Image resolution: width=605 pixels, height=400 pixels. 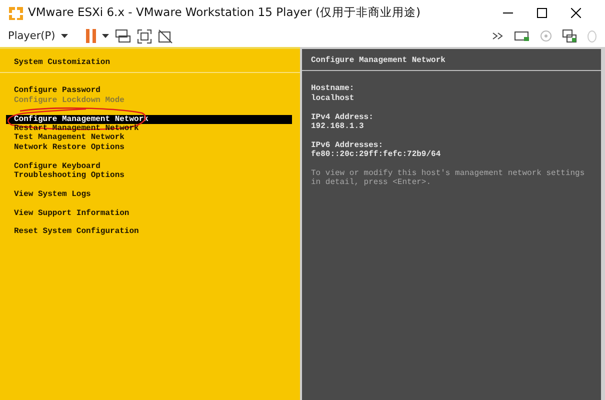 I want to click on field-label: IPv6 Addresses:, so click(x=347, y=145).